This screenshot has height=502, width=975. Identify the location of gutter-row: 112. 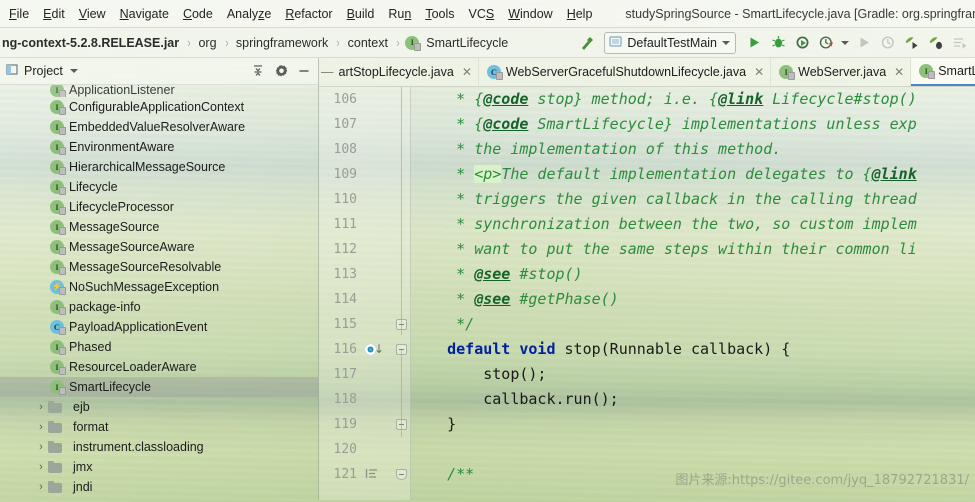
(364, 249).